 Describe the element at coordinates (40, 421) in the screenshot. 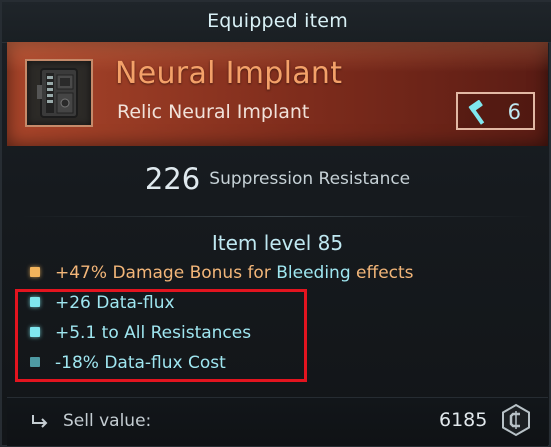

I see `sell-arrow-icon` at that location.